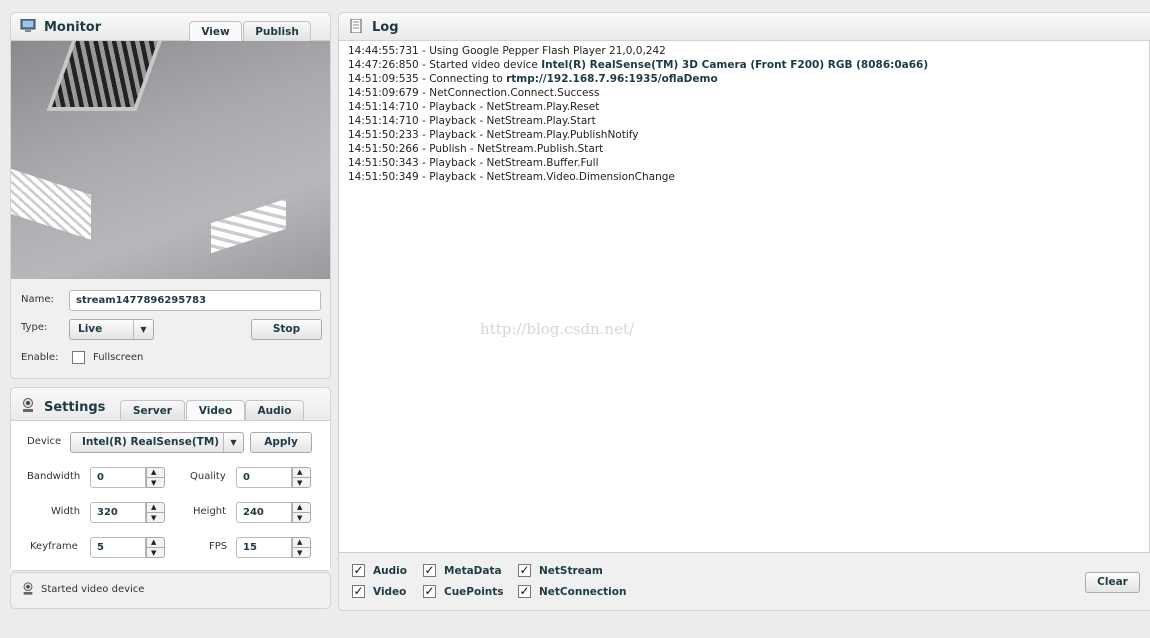 The image size is (1150, 638). I want to click on netstream-filter-label: NetStream, so click(571, 571).